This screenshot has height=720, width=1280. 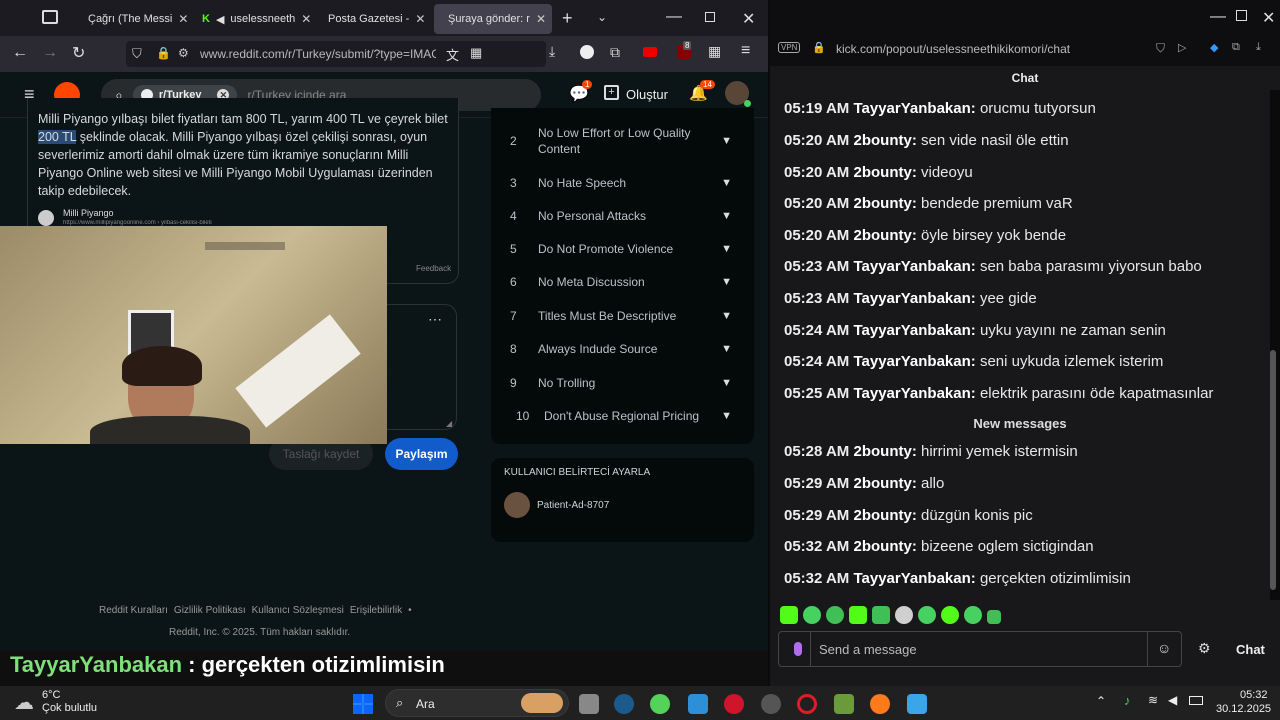 I want to click on resize-handle-icon: ◢, so click(x=449, y=423).